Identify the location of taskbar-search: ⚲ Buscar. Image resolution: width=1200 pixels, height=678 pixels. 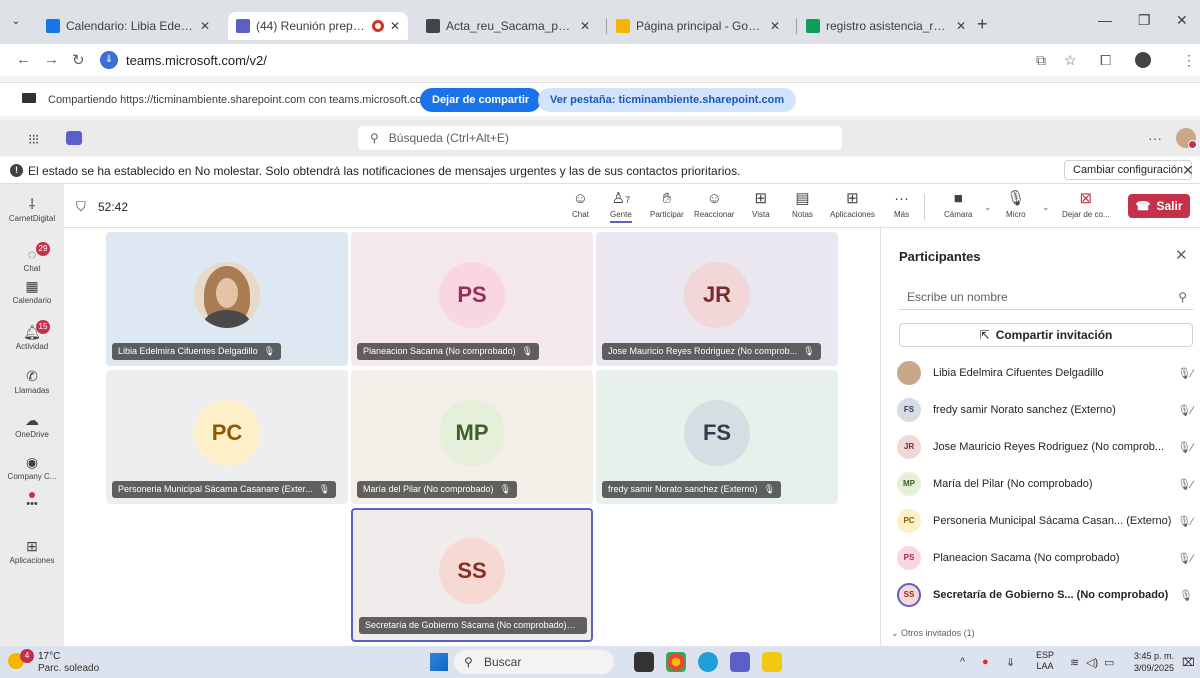
(534, 662).